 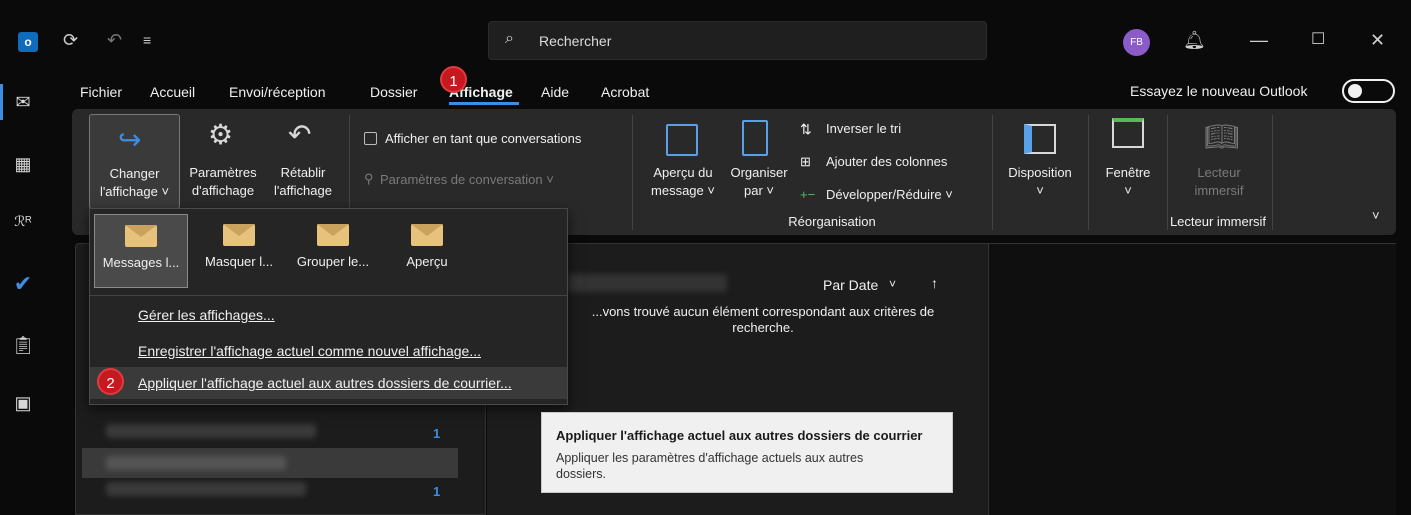 I want to click on search-box: ⌕ Rechercher, so click(x=737, y=40).